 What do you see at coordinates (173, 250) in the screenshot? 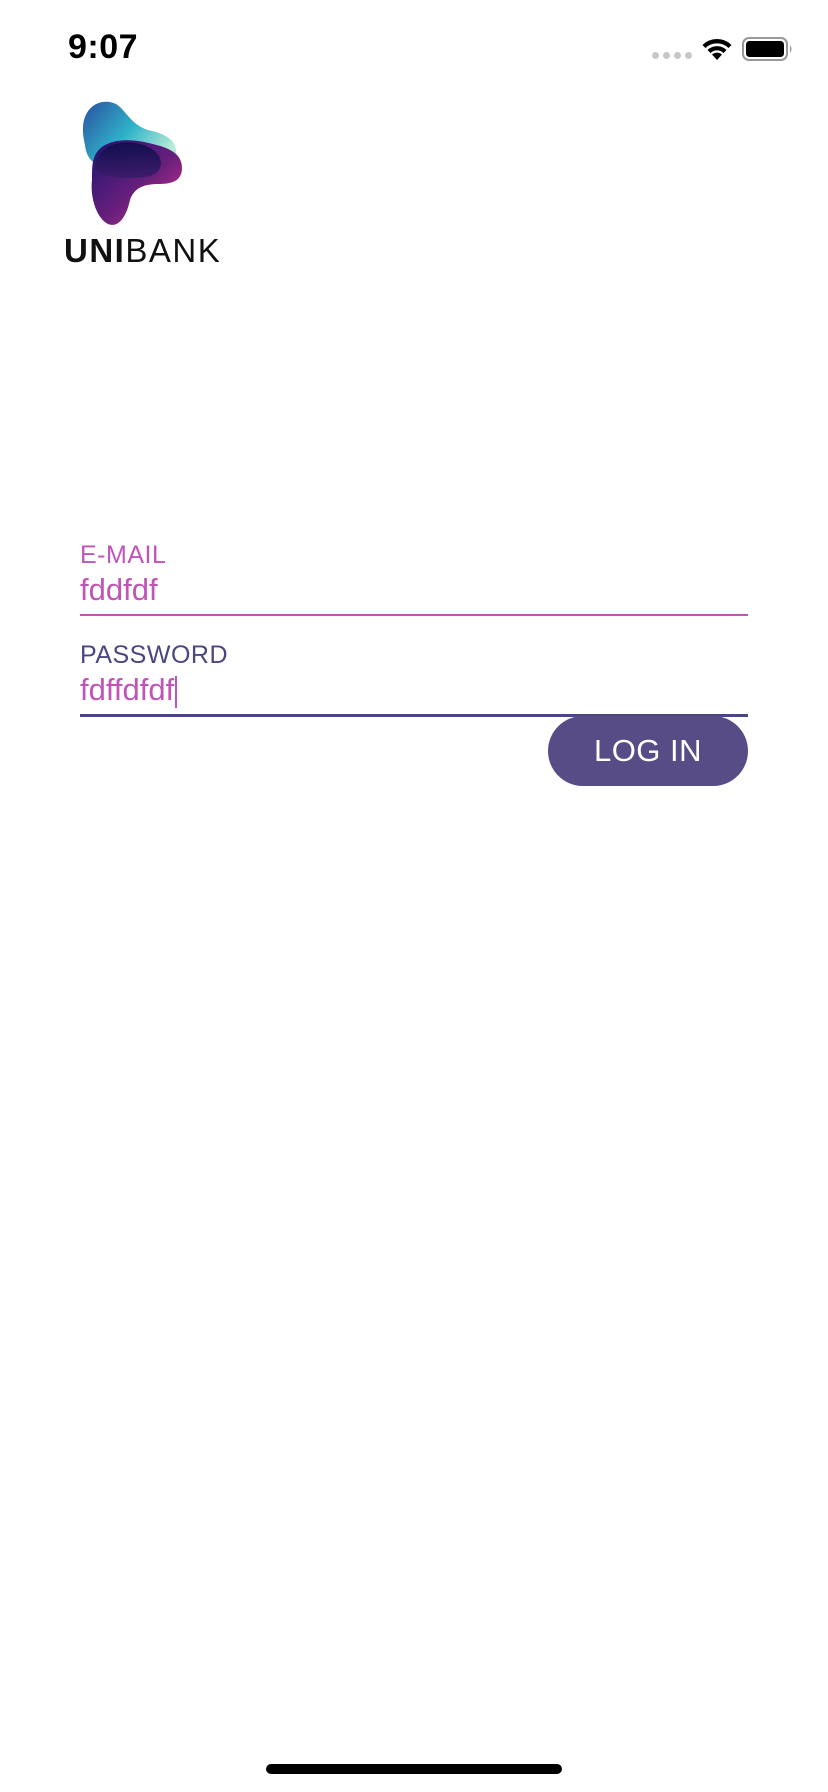
I see `brand-name-light: BANK` at bounding box center [173, 250].